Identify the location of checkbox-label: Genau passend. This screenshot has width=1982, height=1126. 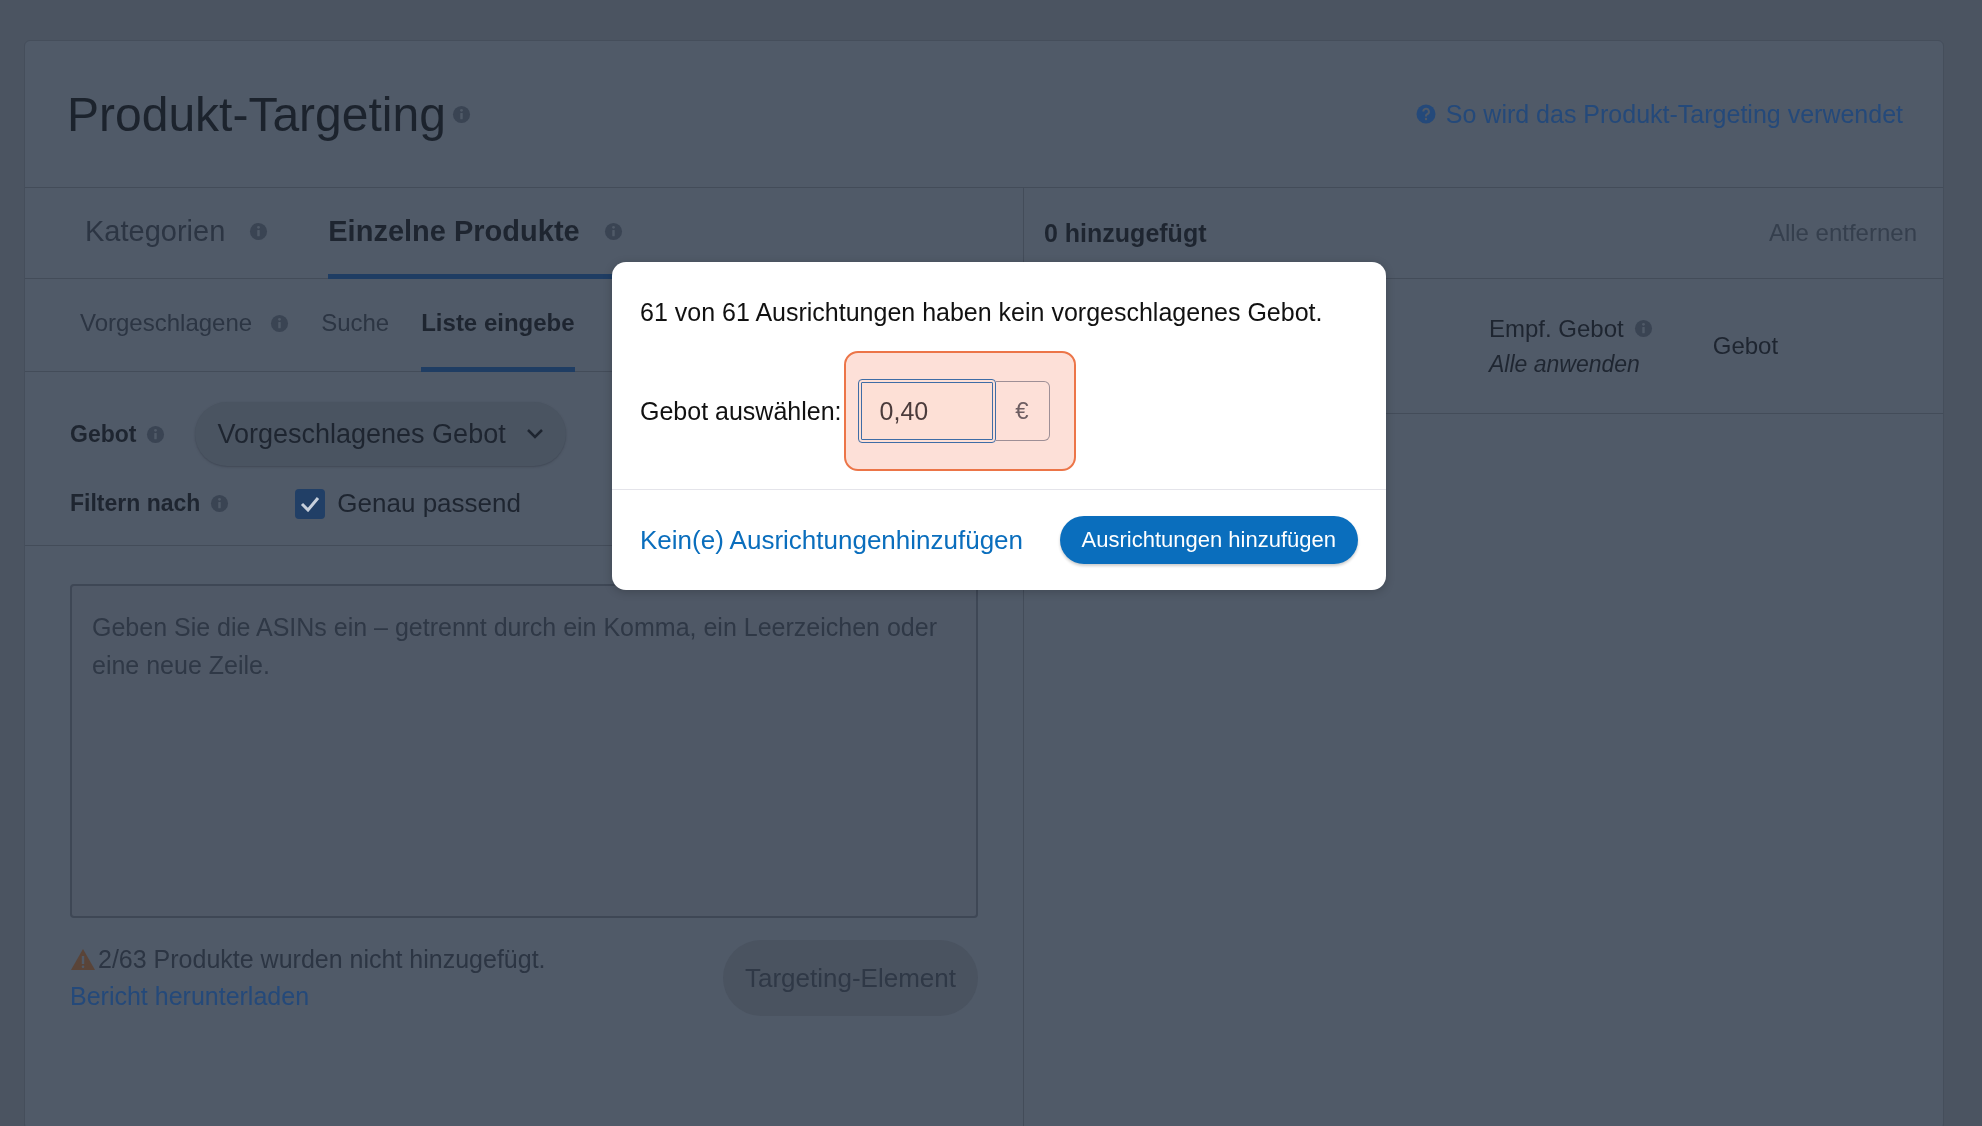
(429, 503).